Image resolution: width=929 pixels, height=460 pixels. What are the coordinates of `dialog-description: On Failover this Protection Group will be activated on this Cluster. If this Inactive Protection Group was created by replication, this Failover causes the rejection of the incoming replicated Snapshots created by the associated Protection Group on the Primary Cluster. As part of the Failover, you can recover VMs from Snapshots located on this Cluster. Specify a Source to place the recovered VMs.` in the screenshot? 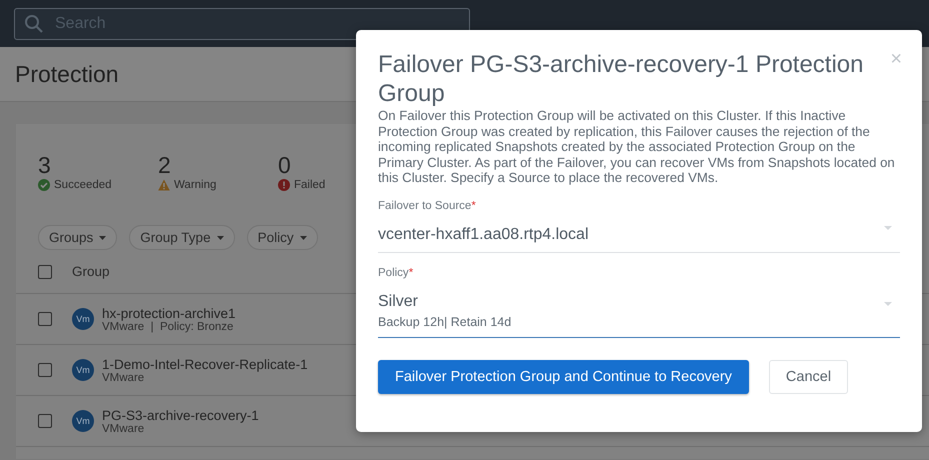 It's located at (637, 147).